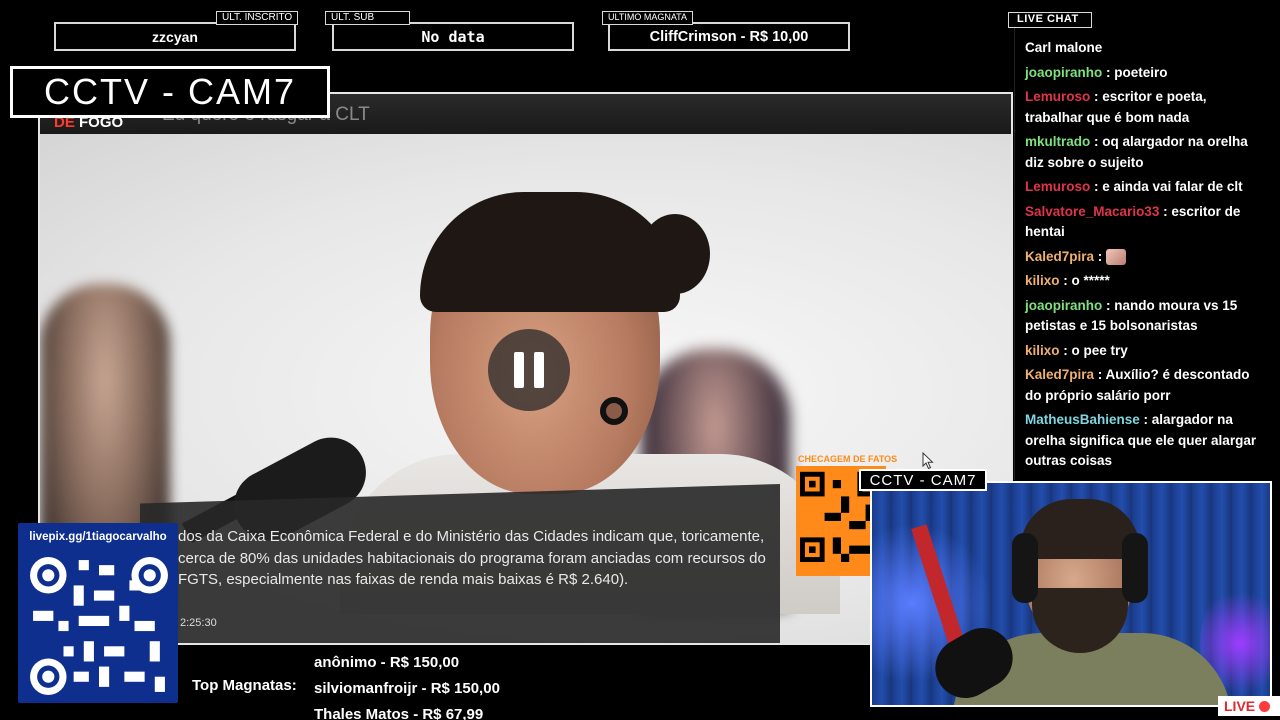 The width and height of the screenshot is (1280, 720). What do you see at coordinates (1144, 48) in the screenshot?
I see `chat-message: Carl malone` at bounding box center [1144, 48].